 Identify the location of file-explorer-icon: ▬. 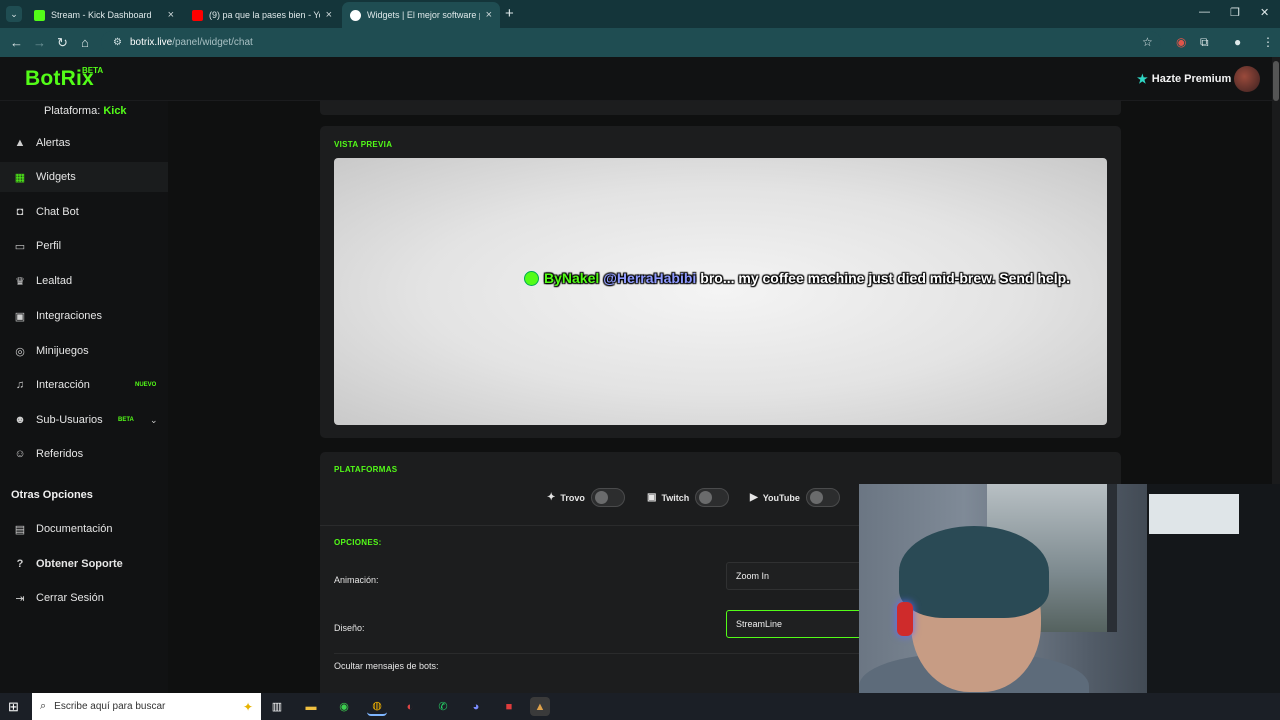
(311, 706).